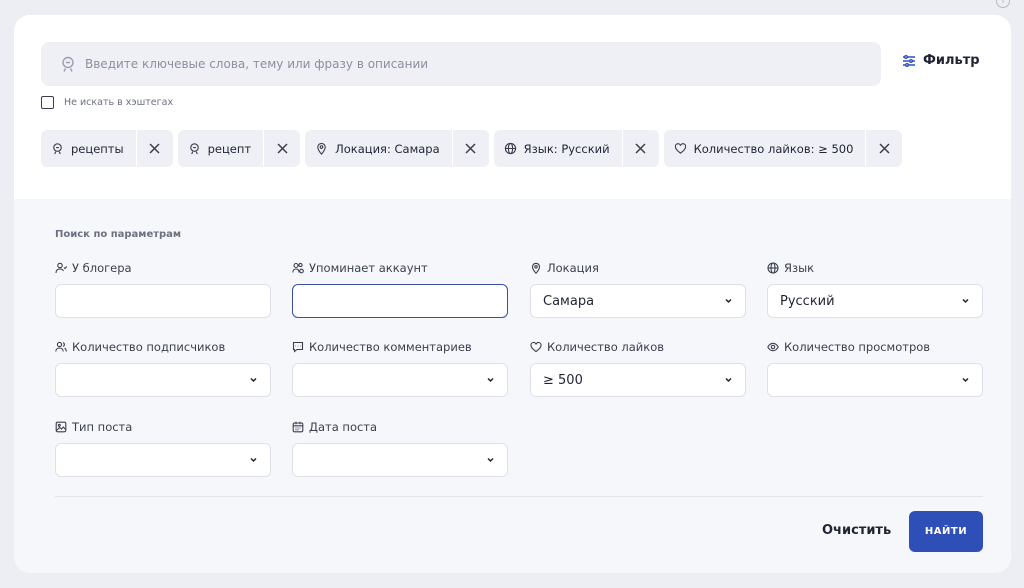  I want to click on field-label-text: Количество комментариев, so click(390, 347).